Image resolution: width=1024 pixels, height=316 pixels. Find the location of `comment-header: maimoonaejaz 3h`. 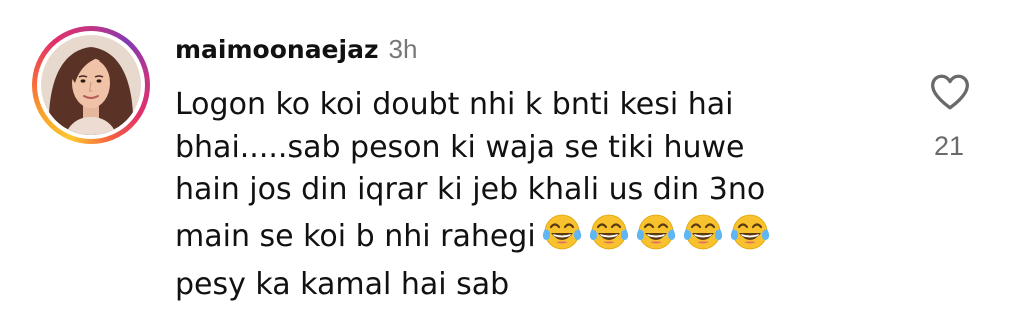

comment-header: maimoonaejaz 3h is located at coordinates (296, 52).